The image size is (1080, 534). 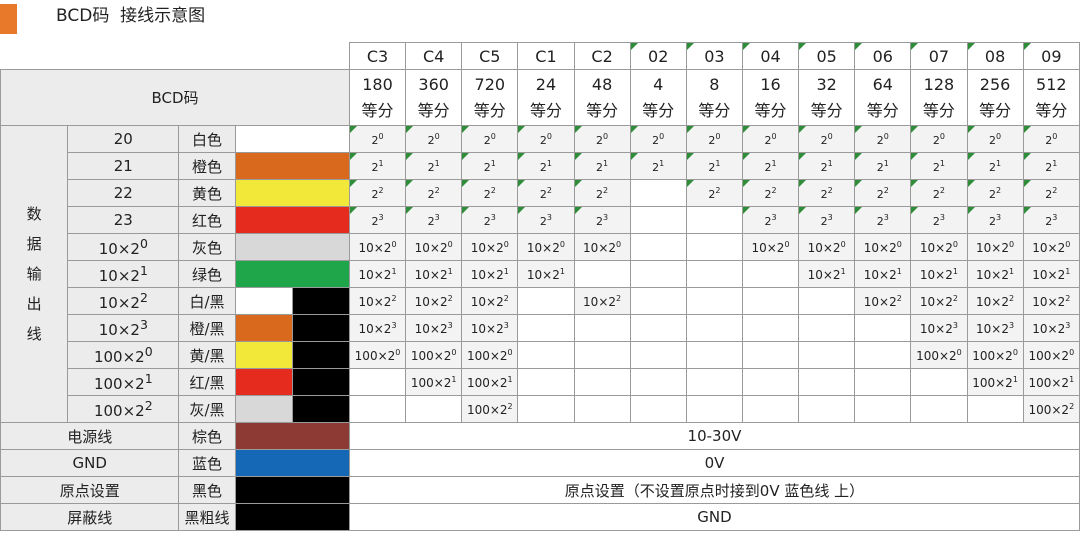 I want to click on col-division-04: 16 等分, so click(x=770, y=97).